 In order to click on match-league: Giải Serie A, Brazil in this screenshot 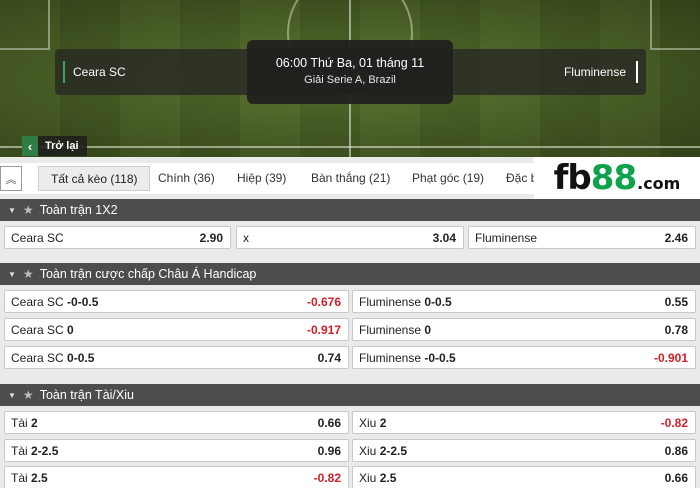, I will do `click(350, 80)`.